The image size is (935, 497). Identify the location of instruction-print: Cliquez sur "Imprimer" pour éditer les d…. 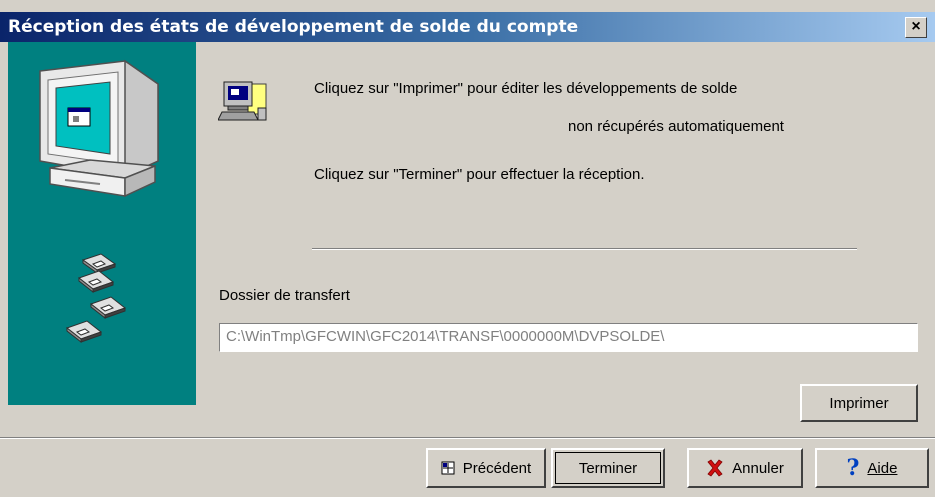
(526, 88).